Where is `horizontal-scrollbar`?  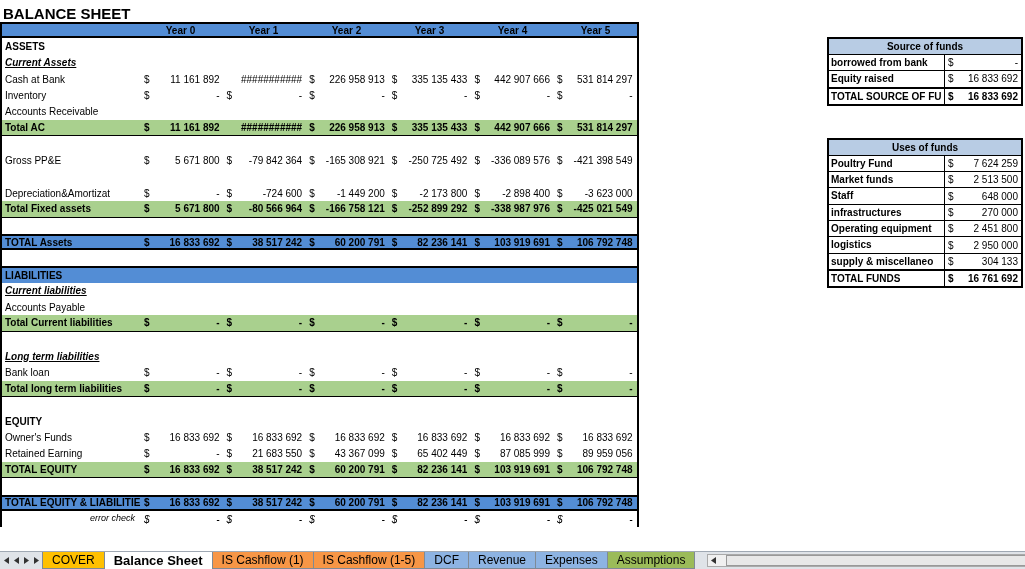
horizontal-scrollbar is located at coordinates (866, 560).